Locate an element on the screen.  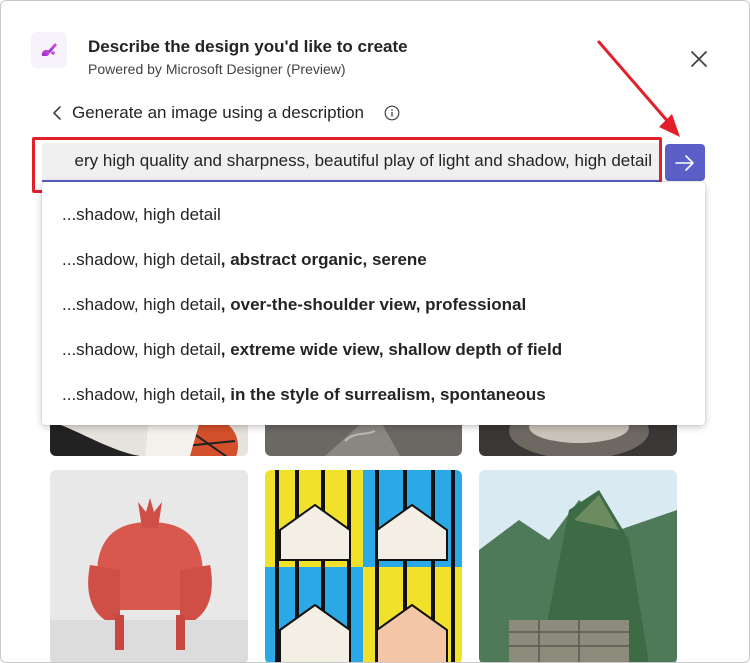
info-icon is located at coordinates (392, 113).